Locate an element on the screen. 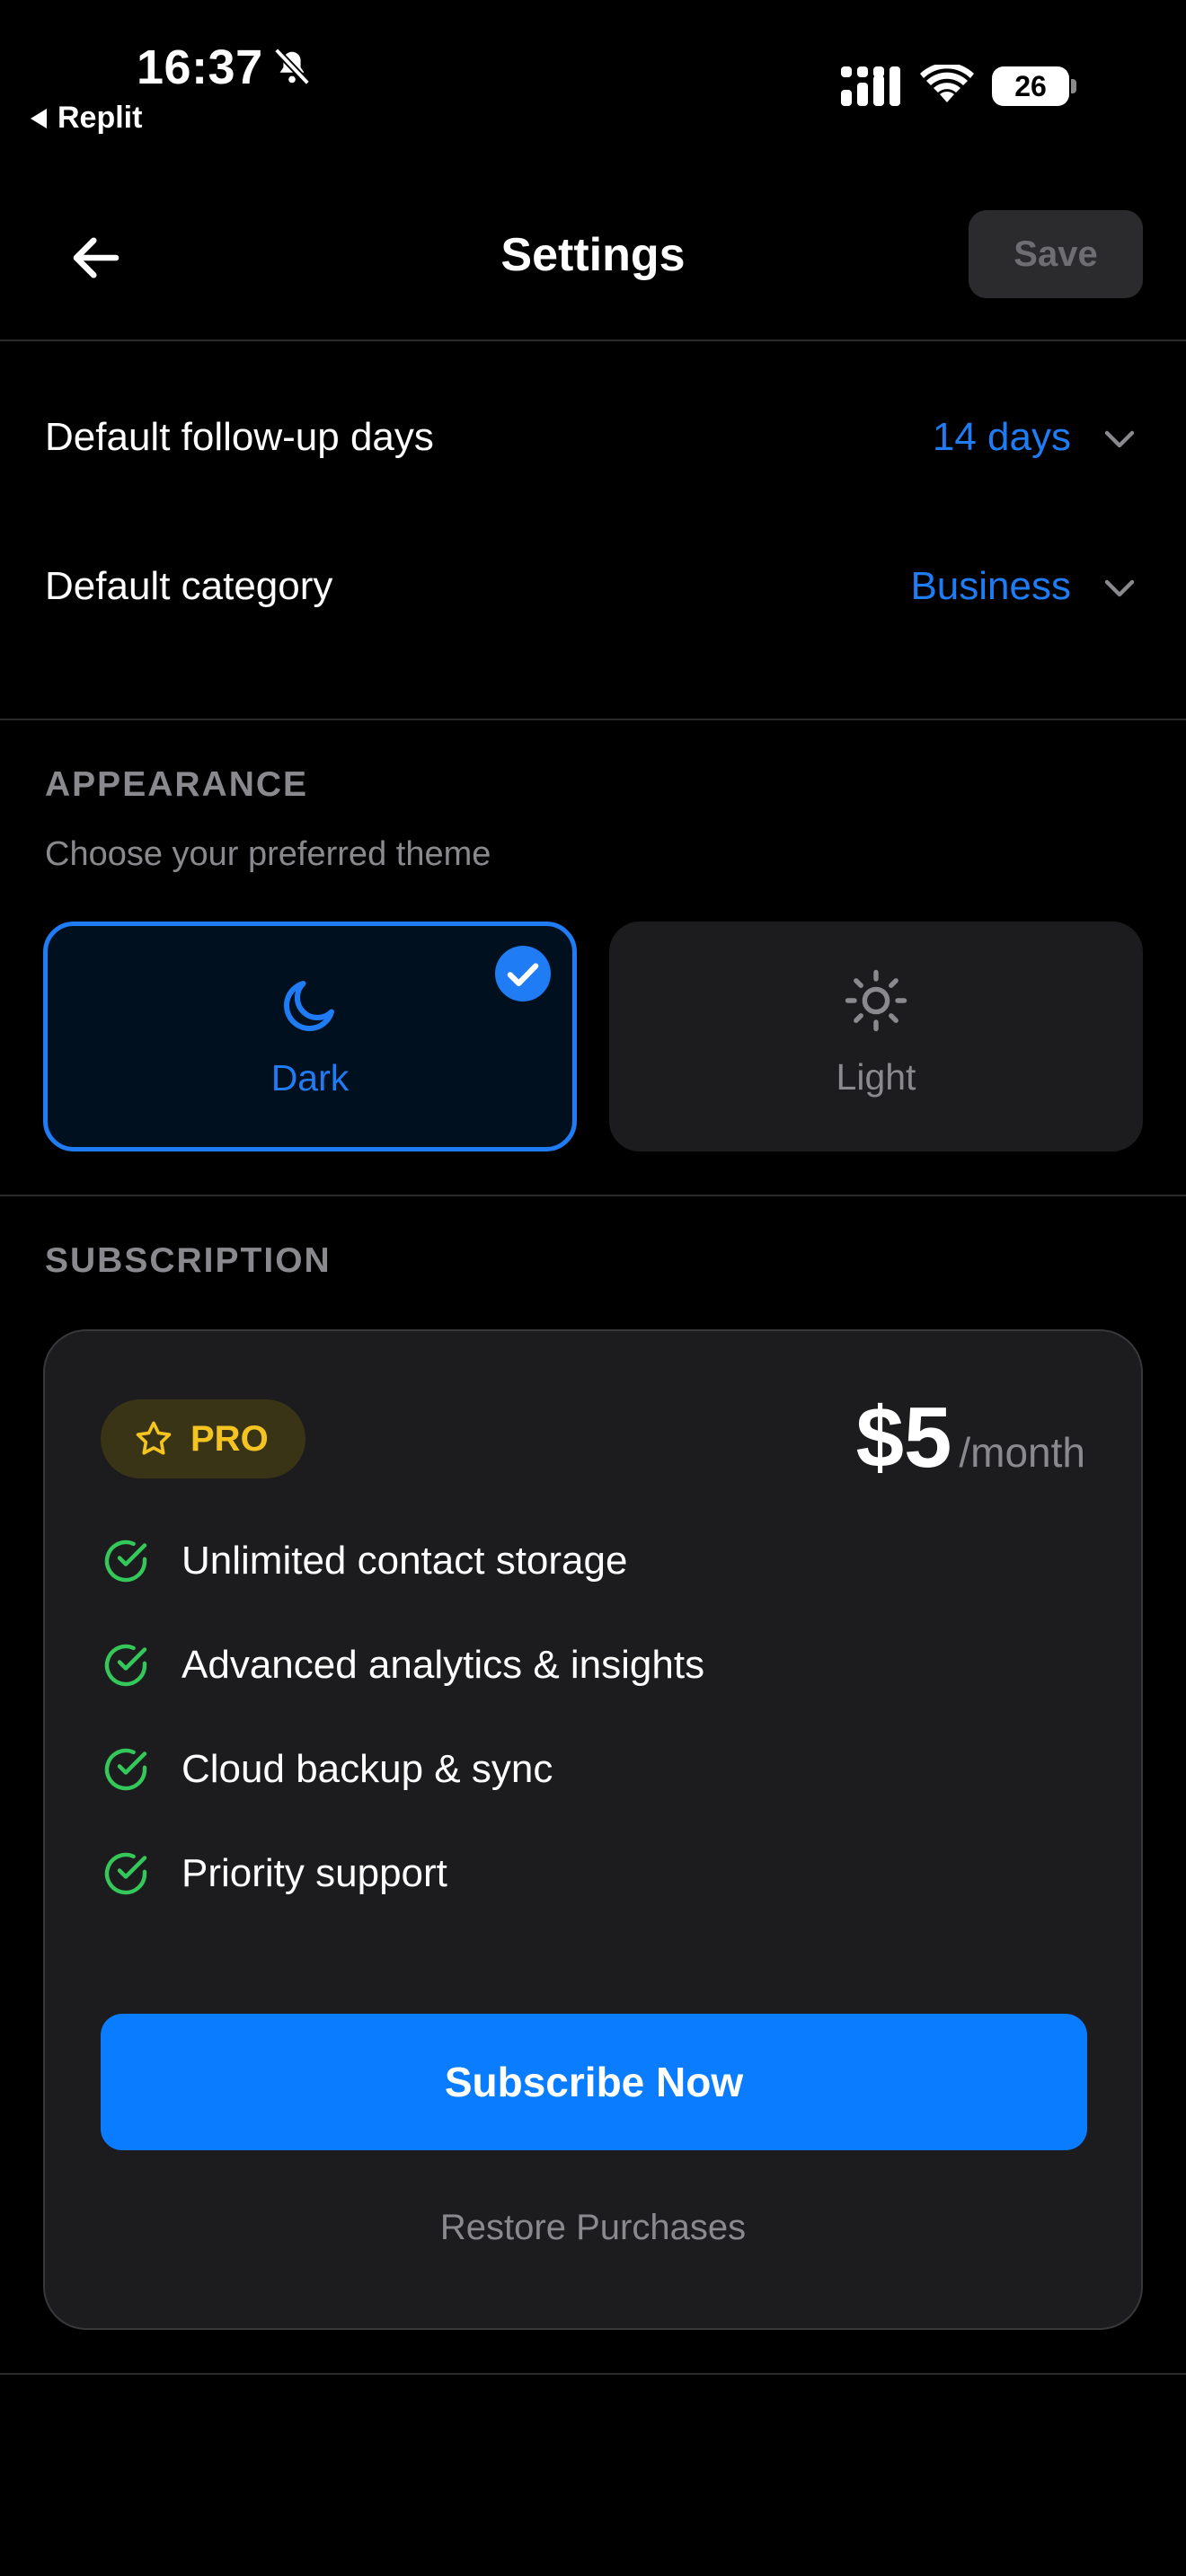  sun-icon is located at coordinates (876, 1000).